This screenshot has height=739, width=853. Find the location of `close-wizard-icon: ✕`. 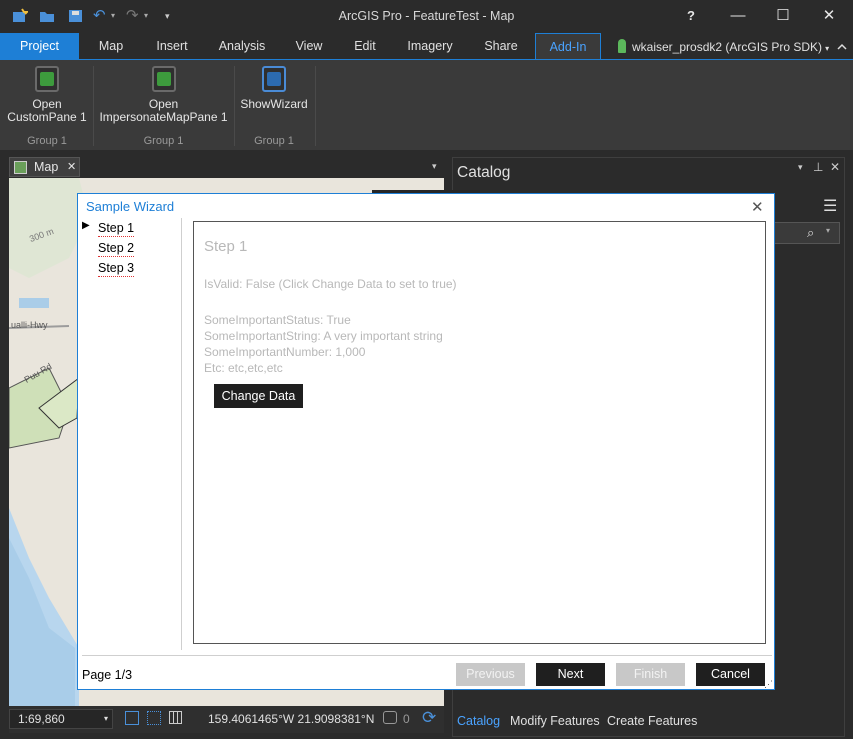

close-wizard-icon: ✕ is located at coordinates (757, 207).